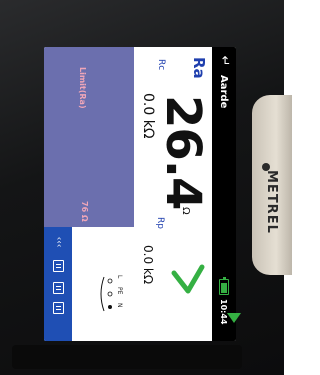 This screenshot has height=375, width=320. I want to click on rp-value: 0.0 kΩ, so click(148, 265).